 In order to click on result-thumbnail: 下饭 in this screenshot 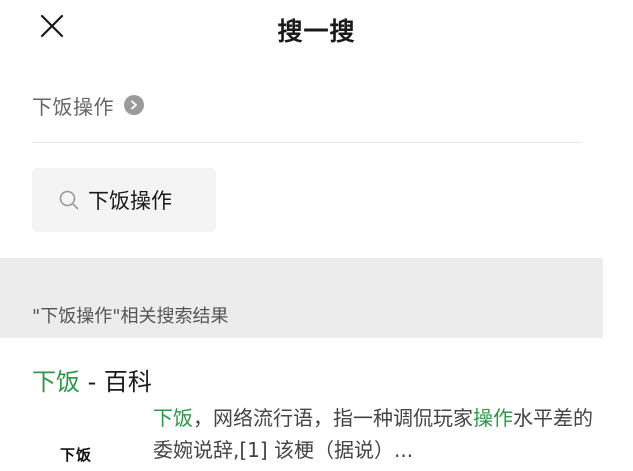, I will do `click(84, 455)`.